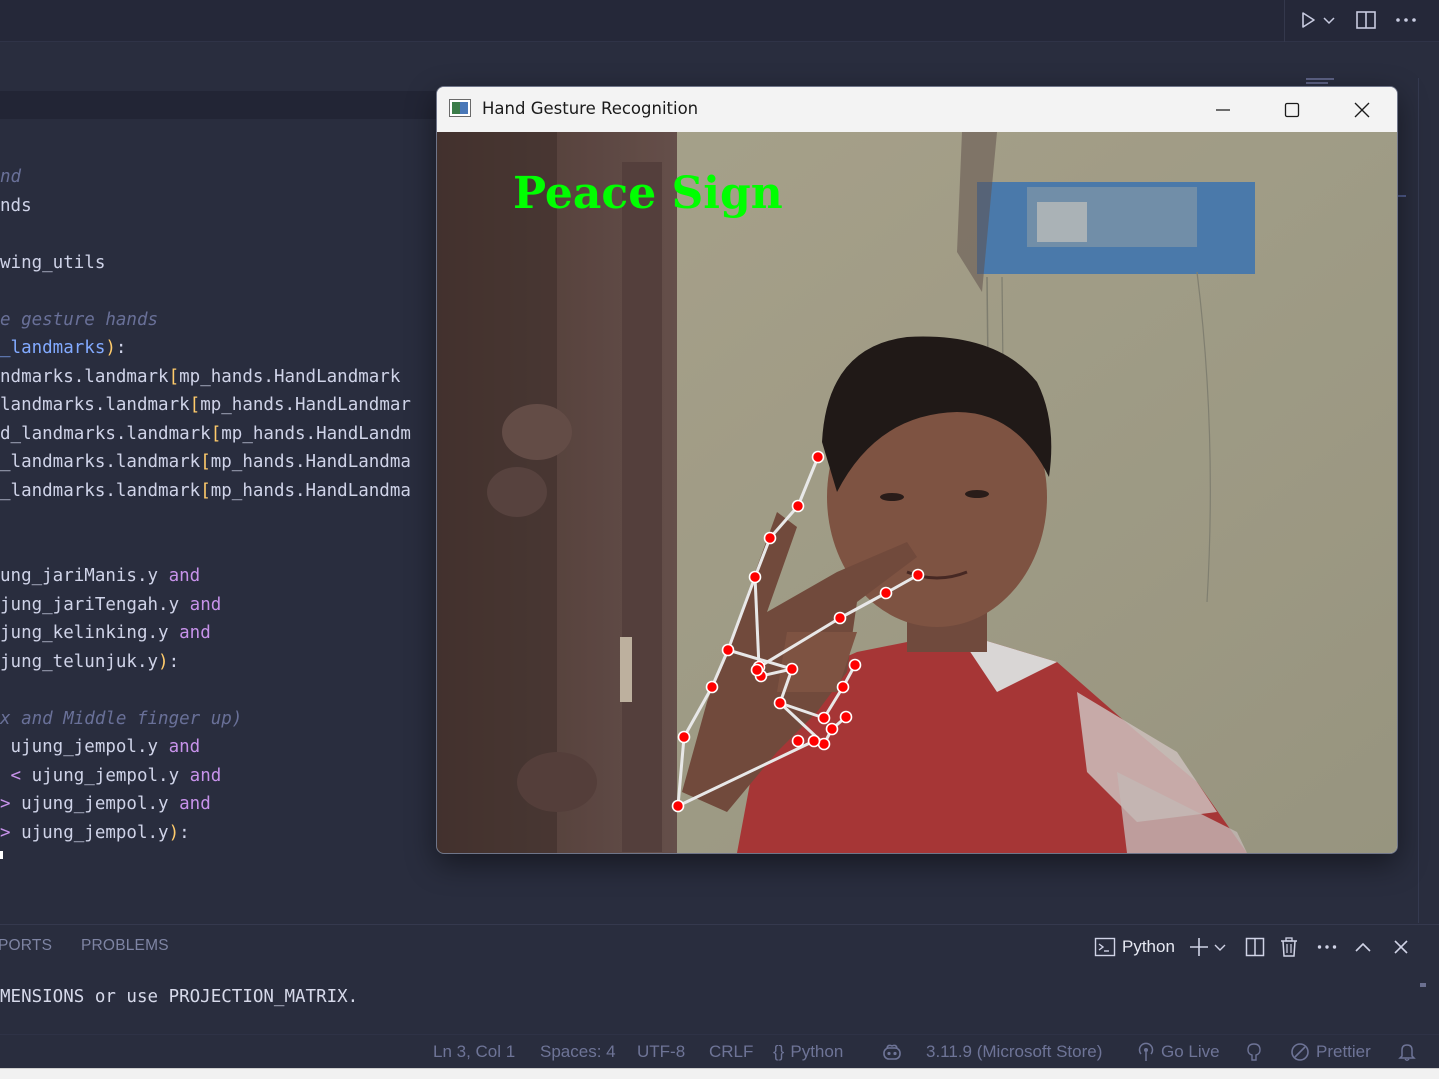 This screenshot has width=1439, height=1079. I want to click on code-line: x and Middle finger up), so click(121, 719).